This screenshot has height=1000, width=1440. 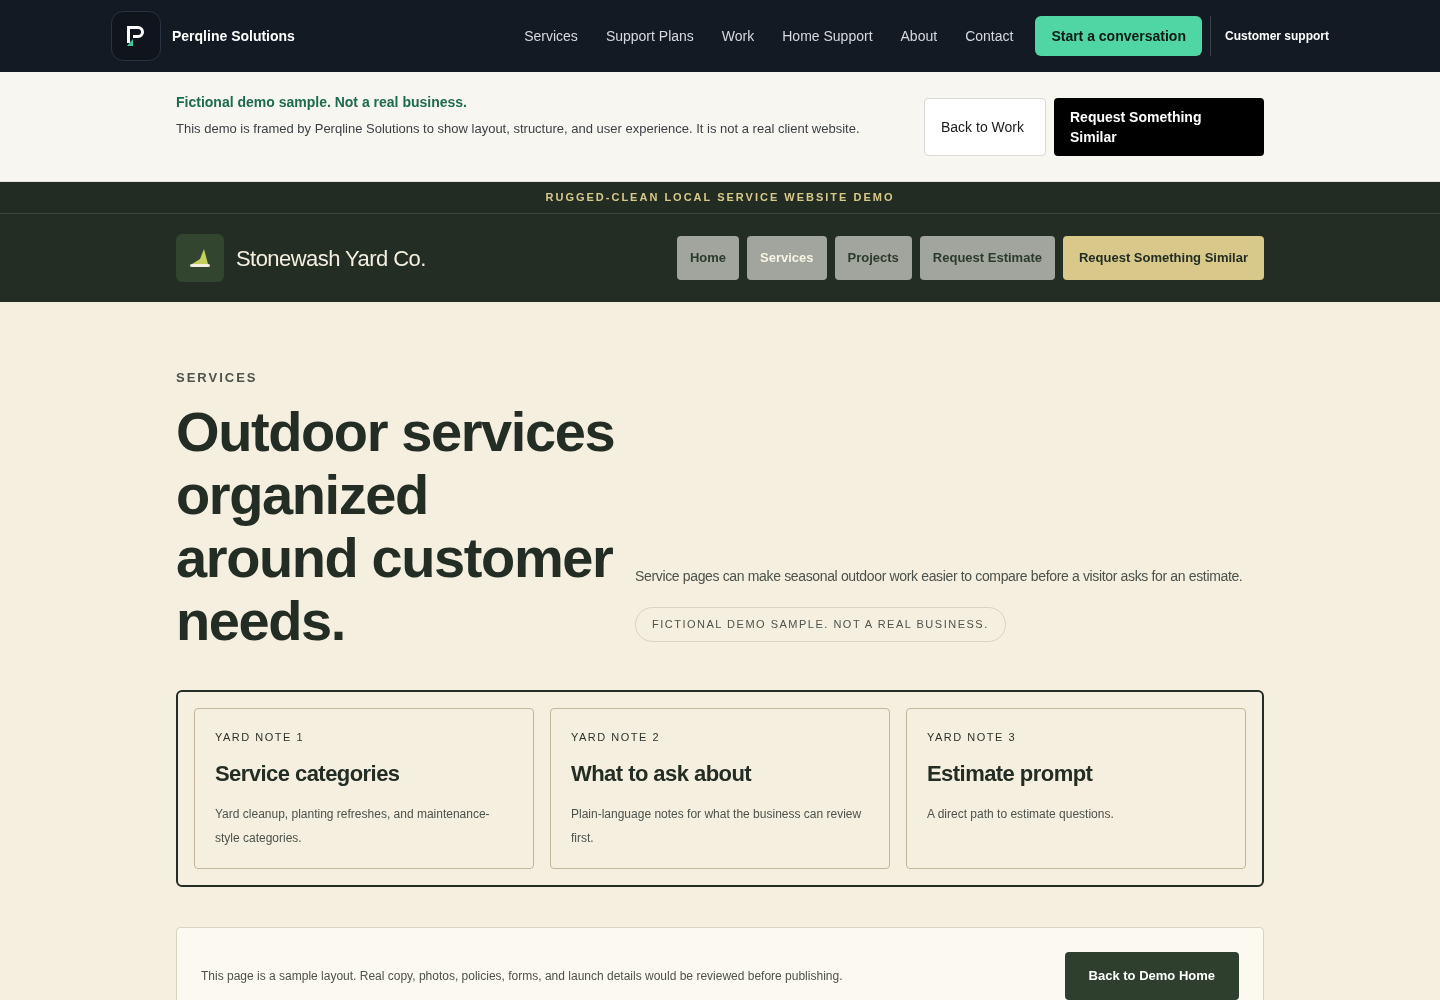 I want to click on eyebrow: SERVICES, so click(x=217, y=378).